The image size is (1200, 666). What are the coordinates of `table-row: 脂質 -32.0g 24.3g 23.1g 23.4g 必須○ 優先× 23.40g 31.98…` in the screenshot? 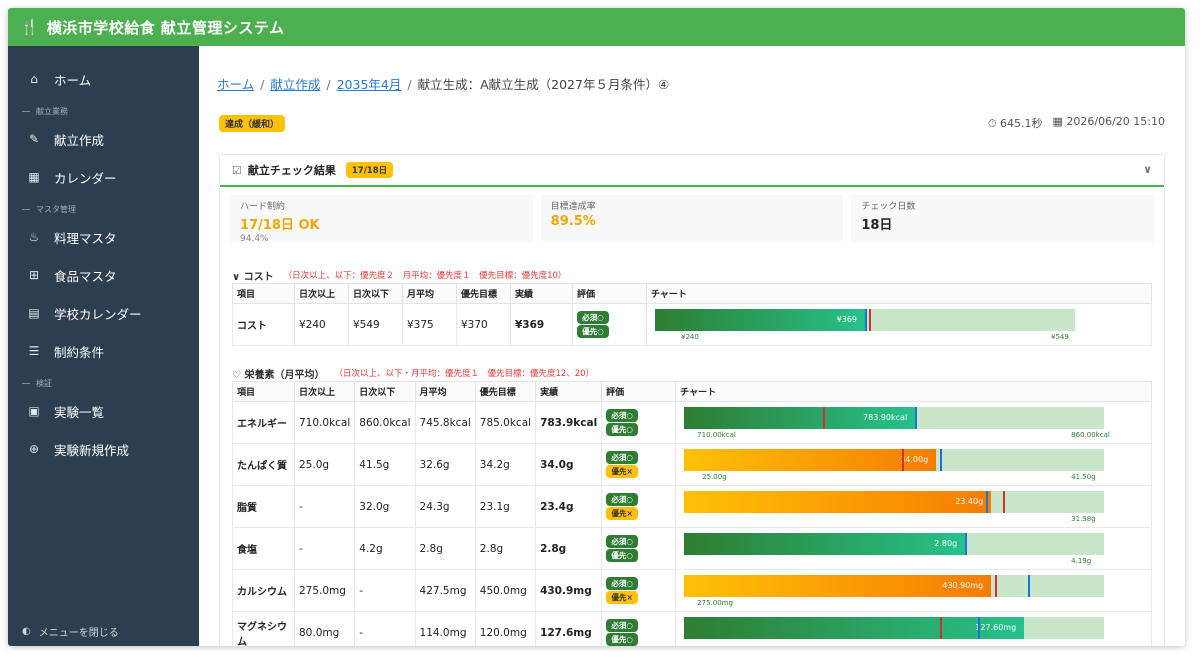 It's located at (692, 506).